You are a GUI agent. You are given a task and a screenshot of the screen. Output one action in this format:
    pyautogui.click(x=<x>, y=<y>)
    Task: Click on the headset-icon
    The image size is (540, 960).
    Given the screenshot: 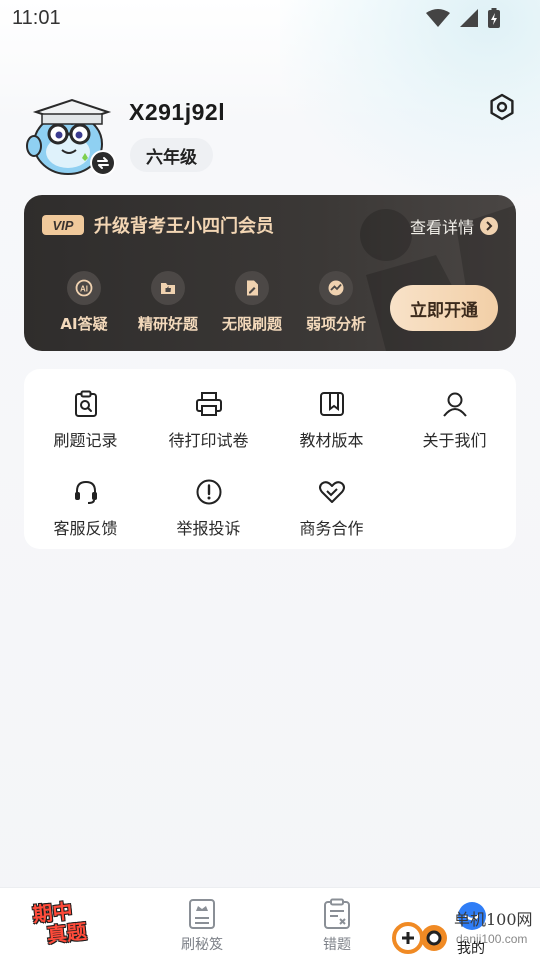 What is the action you would take?
    pyautogui.click(x=86, y=492)
    